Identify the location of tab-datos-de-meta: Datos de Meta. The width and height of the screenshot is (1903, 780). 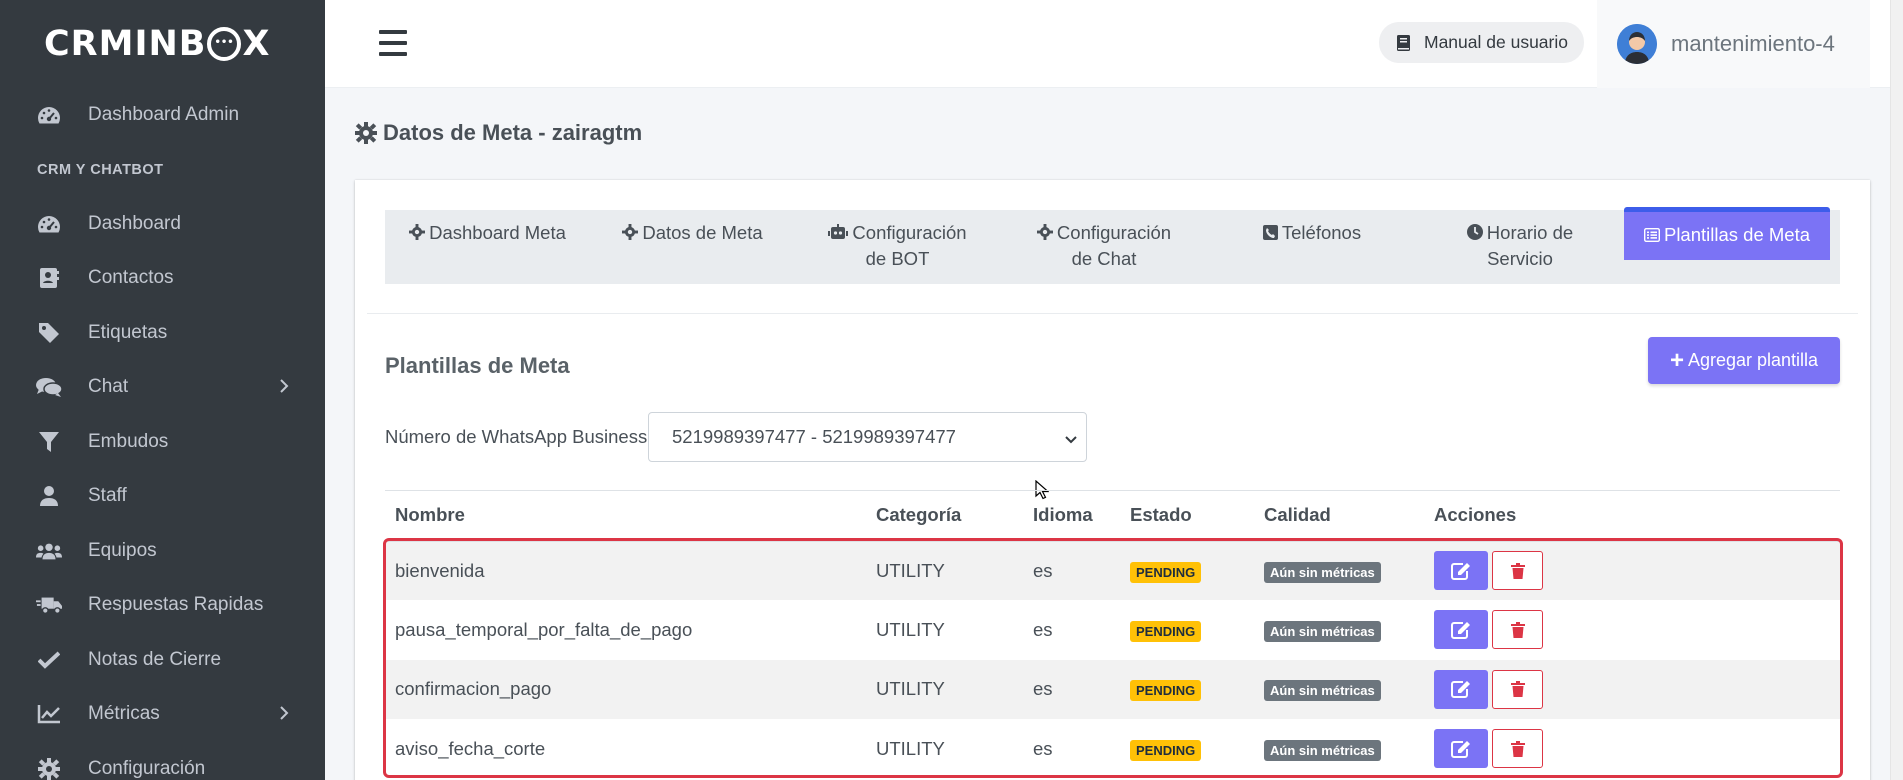
(692, 247).